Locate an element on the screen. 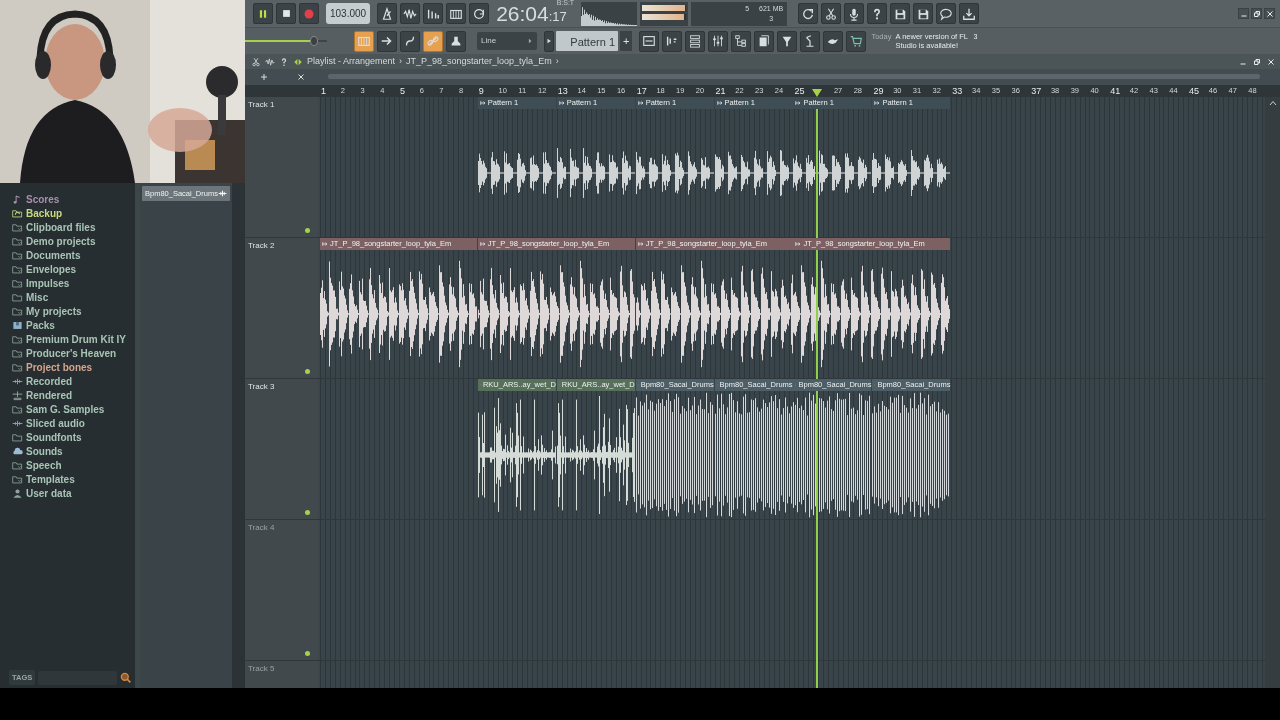  note-icon is located at coordinates (17, 199).